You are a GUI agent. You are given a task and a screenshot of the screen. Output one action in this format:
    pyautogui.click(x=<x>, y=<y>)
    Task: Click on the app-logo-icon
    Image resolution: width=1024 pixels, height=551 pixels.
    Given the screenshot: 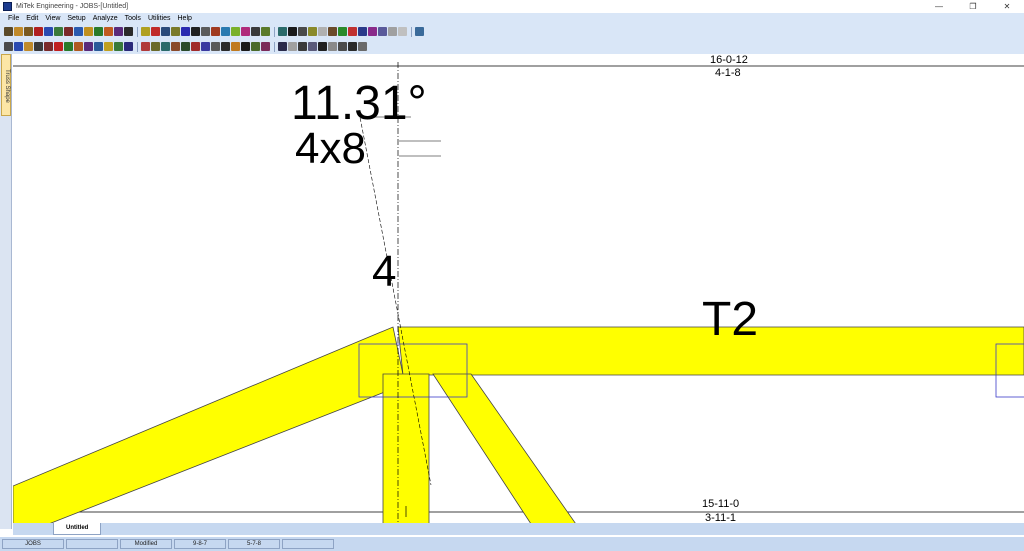 What is the action you would take?
    pyautogui.click(x=7, y=6)
    